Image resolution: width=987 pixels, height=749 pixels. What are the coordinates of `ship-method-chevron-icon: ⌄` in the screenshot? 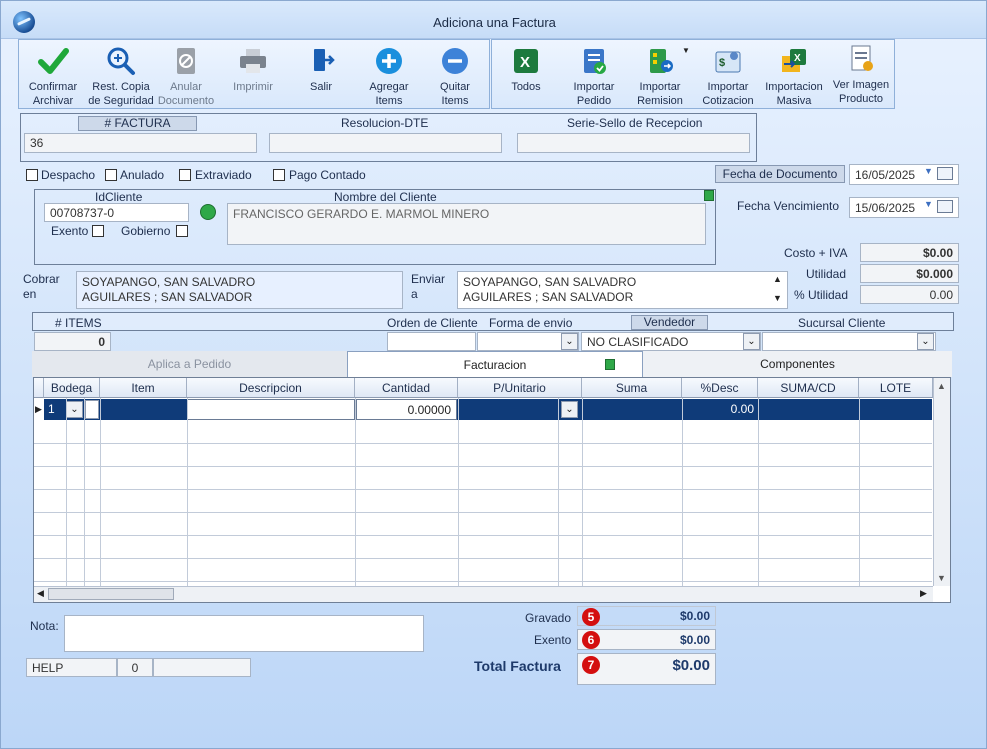 It's located at (569, 341).